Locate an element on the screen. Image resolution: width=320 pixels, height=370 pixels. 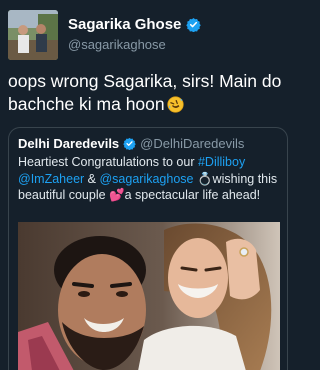
author-handle: @sagarikaghose is located at coordinates (117, 44).